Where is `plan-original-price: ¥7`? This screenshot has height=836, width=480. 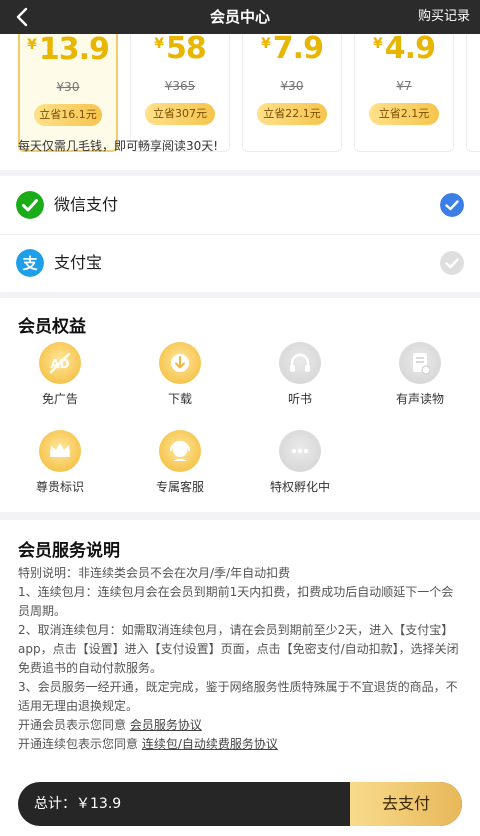 plan-original-price: ¥7 is located at coordinates (404, 86).